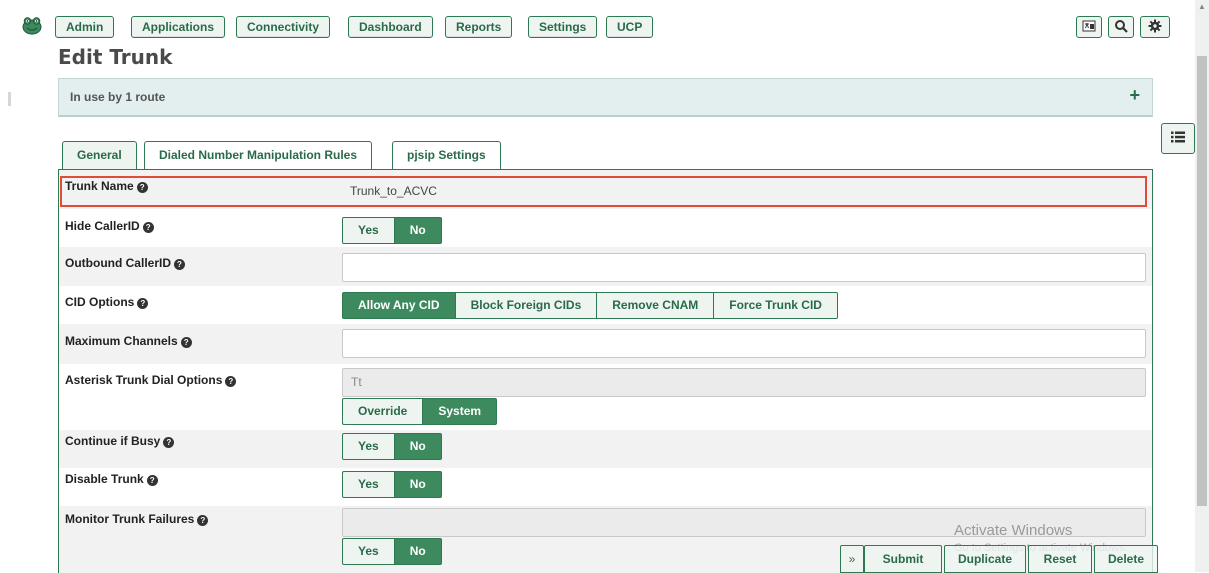 The height and width of the screenshot is (573, 1209). I want to click on outbound-callerid-row: Outbound CallerID?, so click(605, 266).